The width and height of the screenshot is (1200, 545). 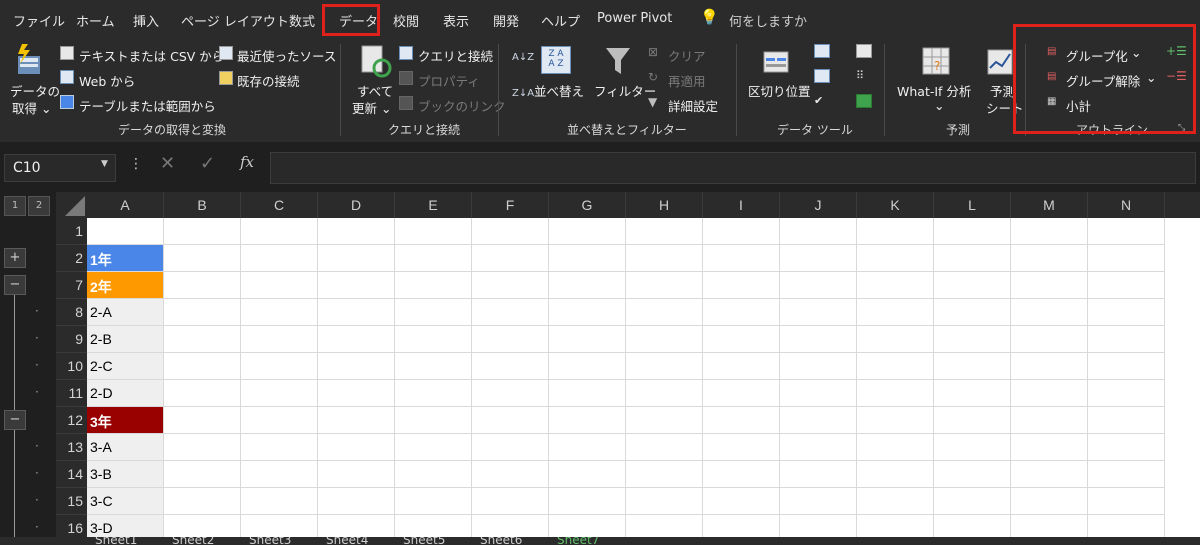 What do you see at coordinates (578, 541) in the screenshot?
I see `sheet-tab-7: Sheet7` at bounding box center [578, 541].